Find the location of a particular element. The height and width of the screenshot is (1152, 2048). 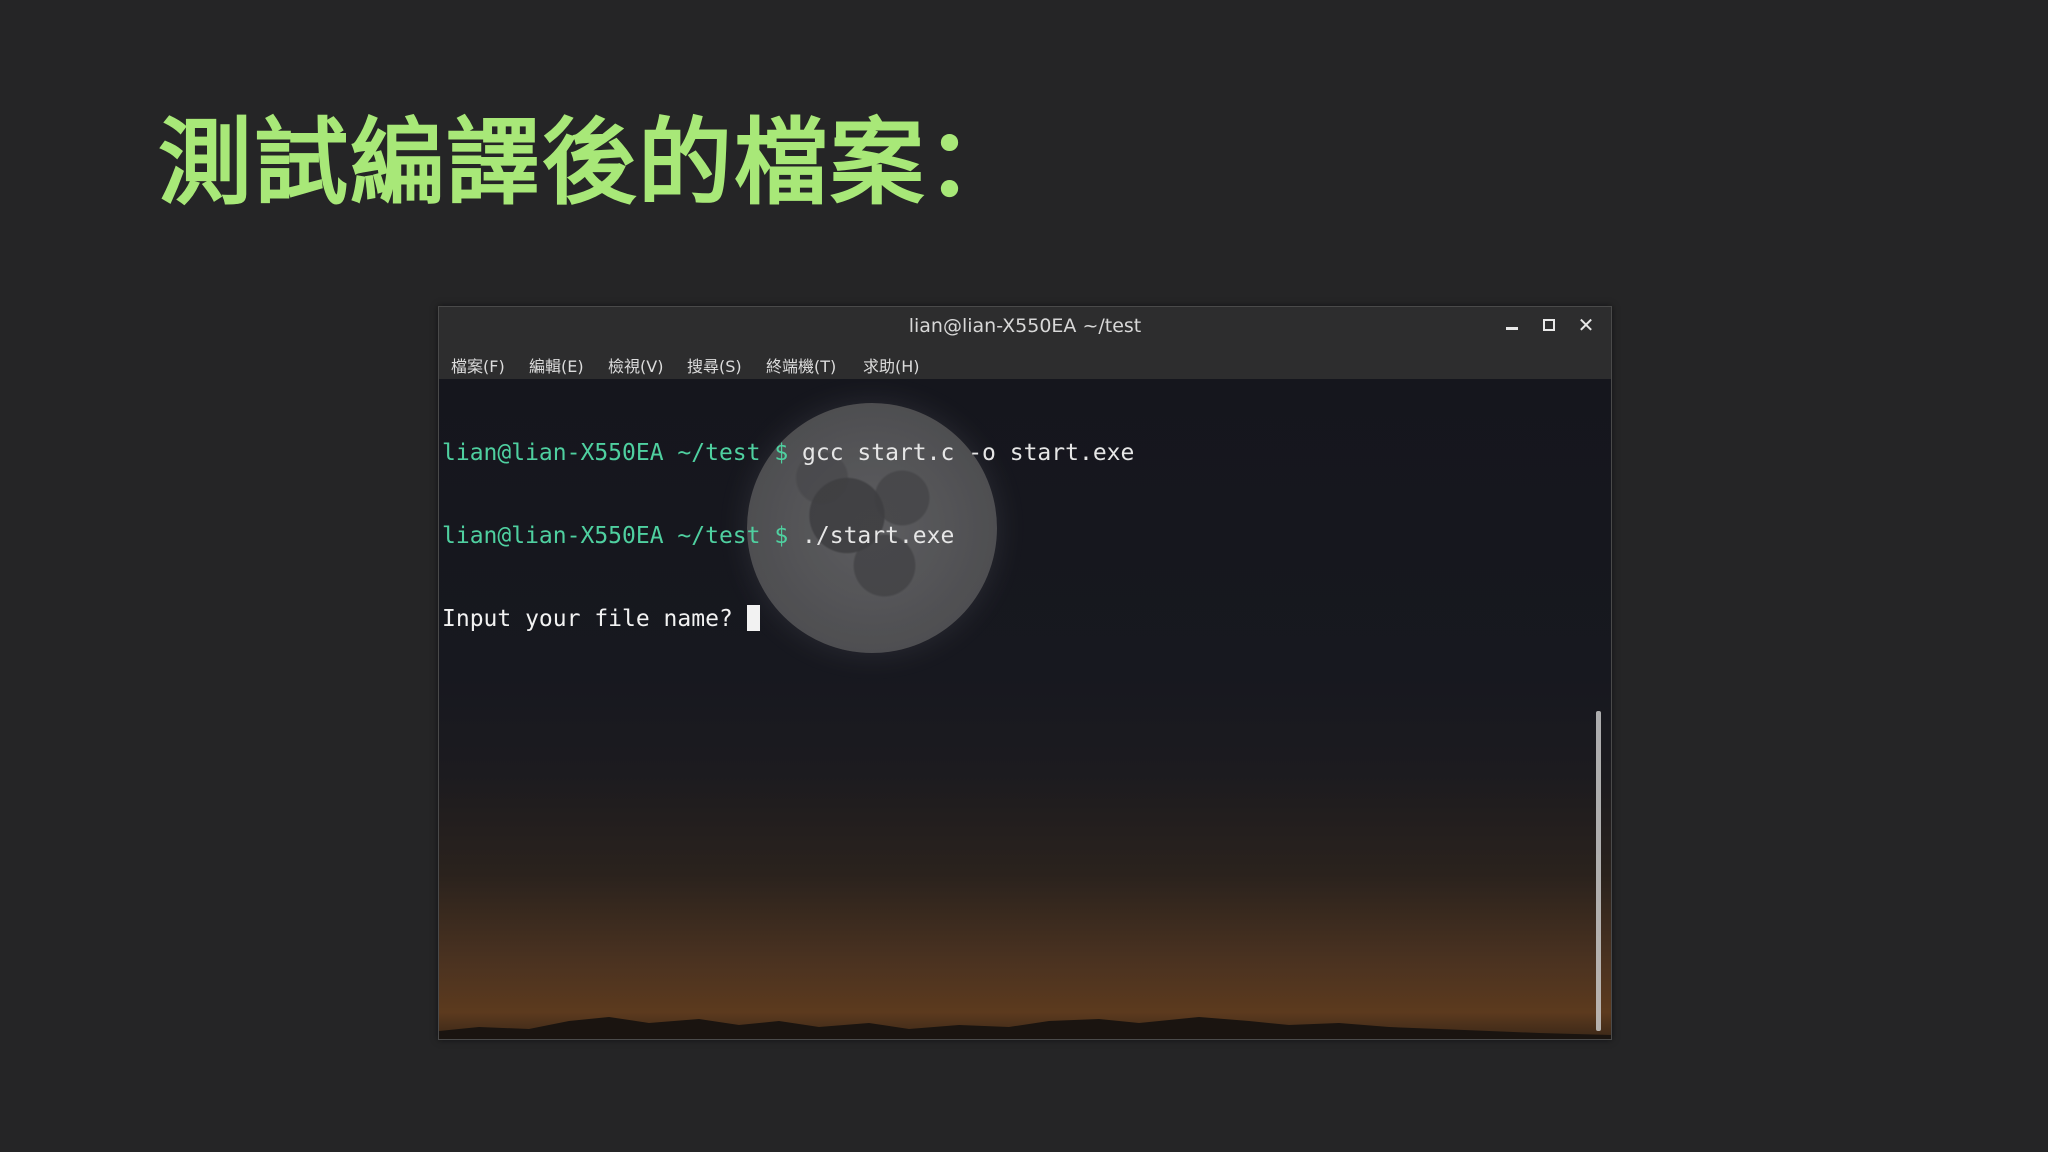

terminal-line: lian@lian-X550EA ~/test $ ./start.exe is located at coordinates (788, 537).